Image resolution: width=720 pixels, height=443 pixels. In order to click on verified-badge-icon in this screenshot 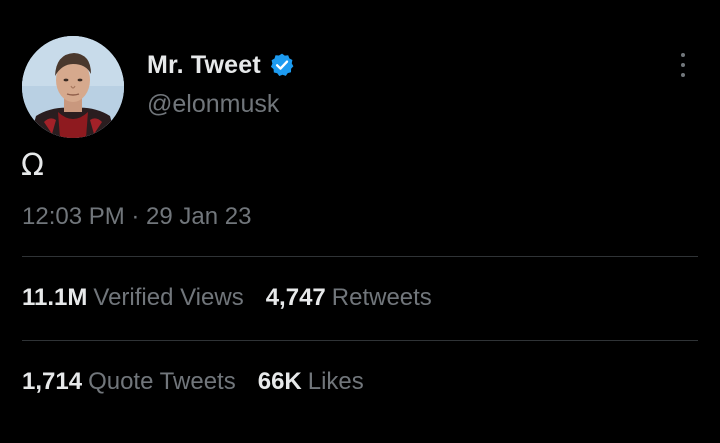, I will do `click(282, 65)`.